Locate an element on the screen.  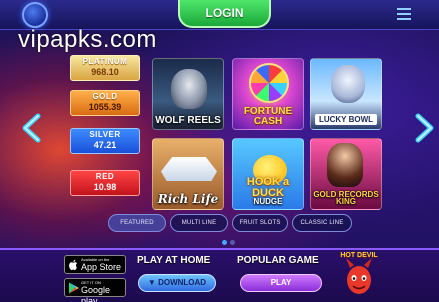
game-title: FORTUNE CASH is located at coordinates (268, 116).